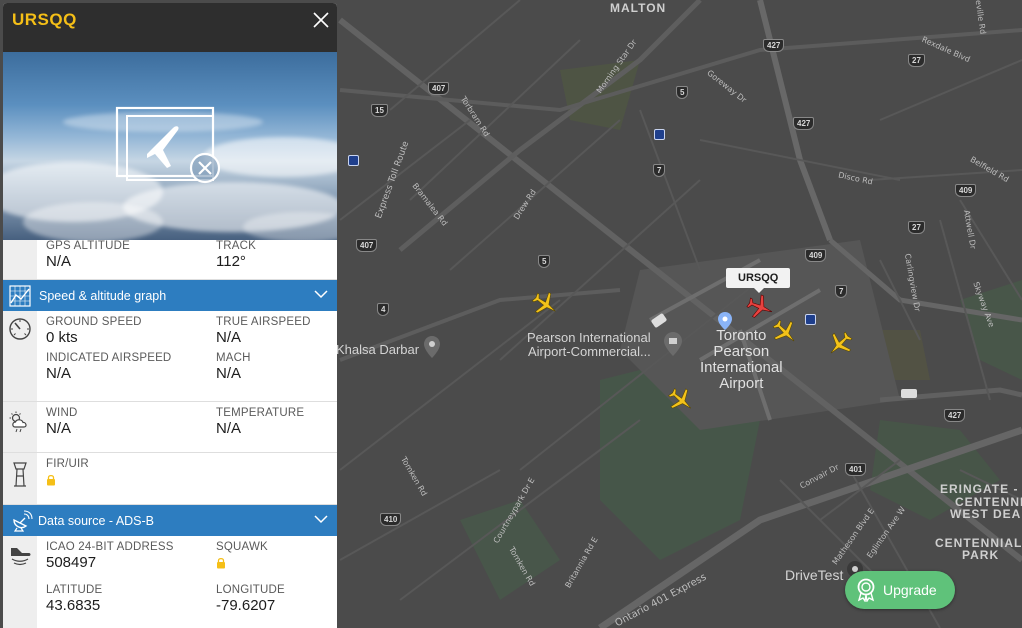  Describe the element at coordinates (377, 350) in the screenshot. I see `poi-khalsa-darbar: Khalsa Darbar` at that location.